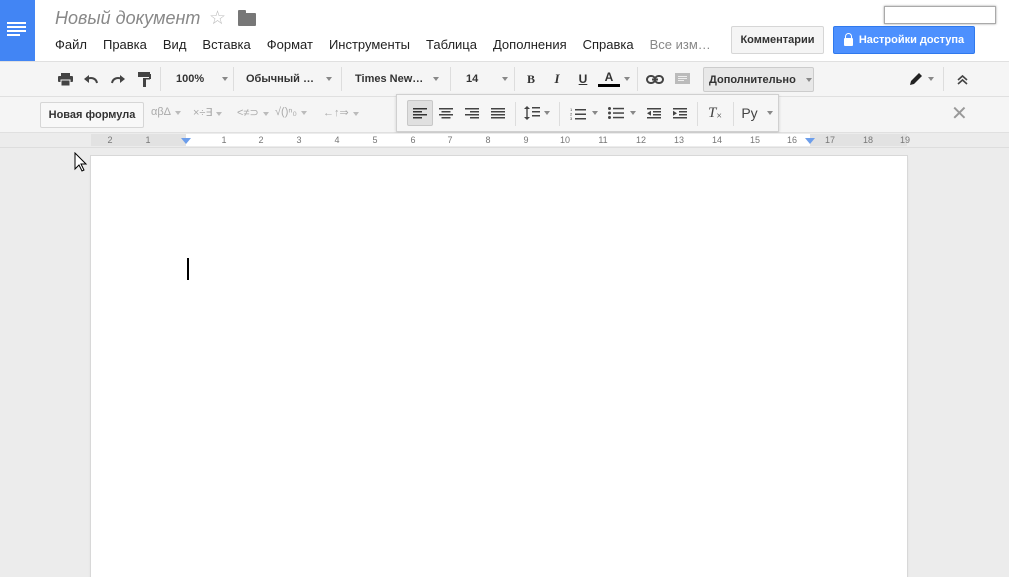 The height and width of the screenshot is (577, 1009). I want to click on menu-view: Вид, so click(175, 45).